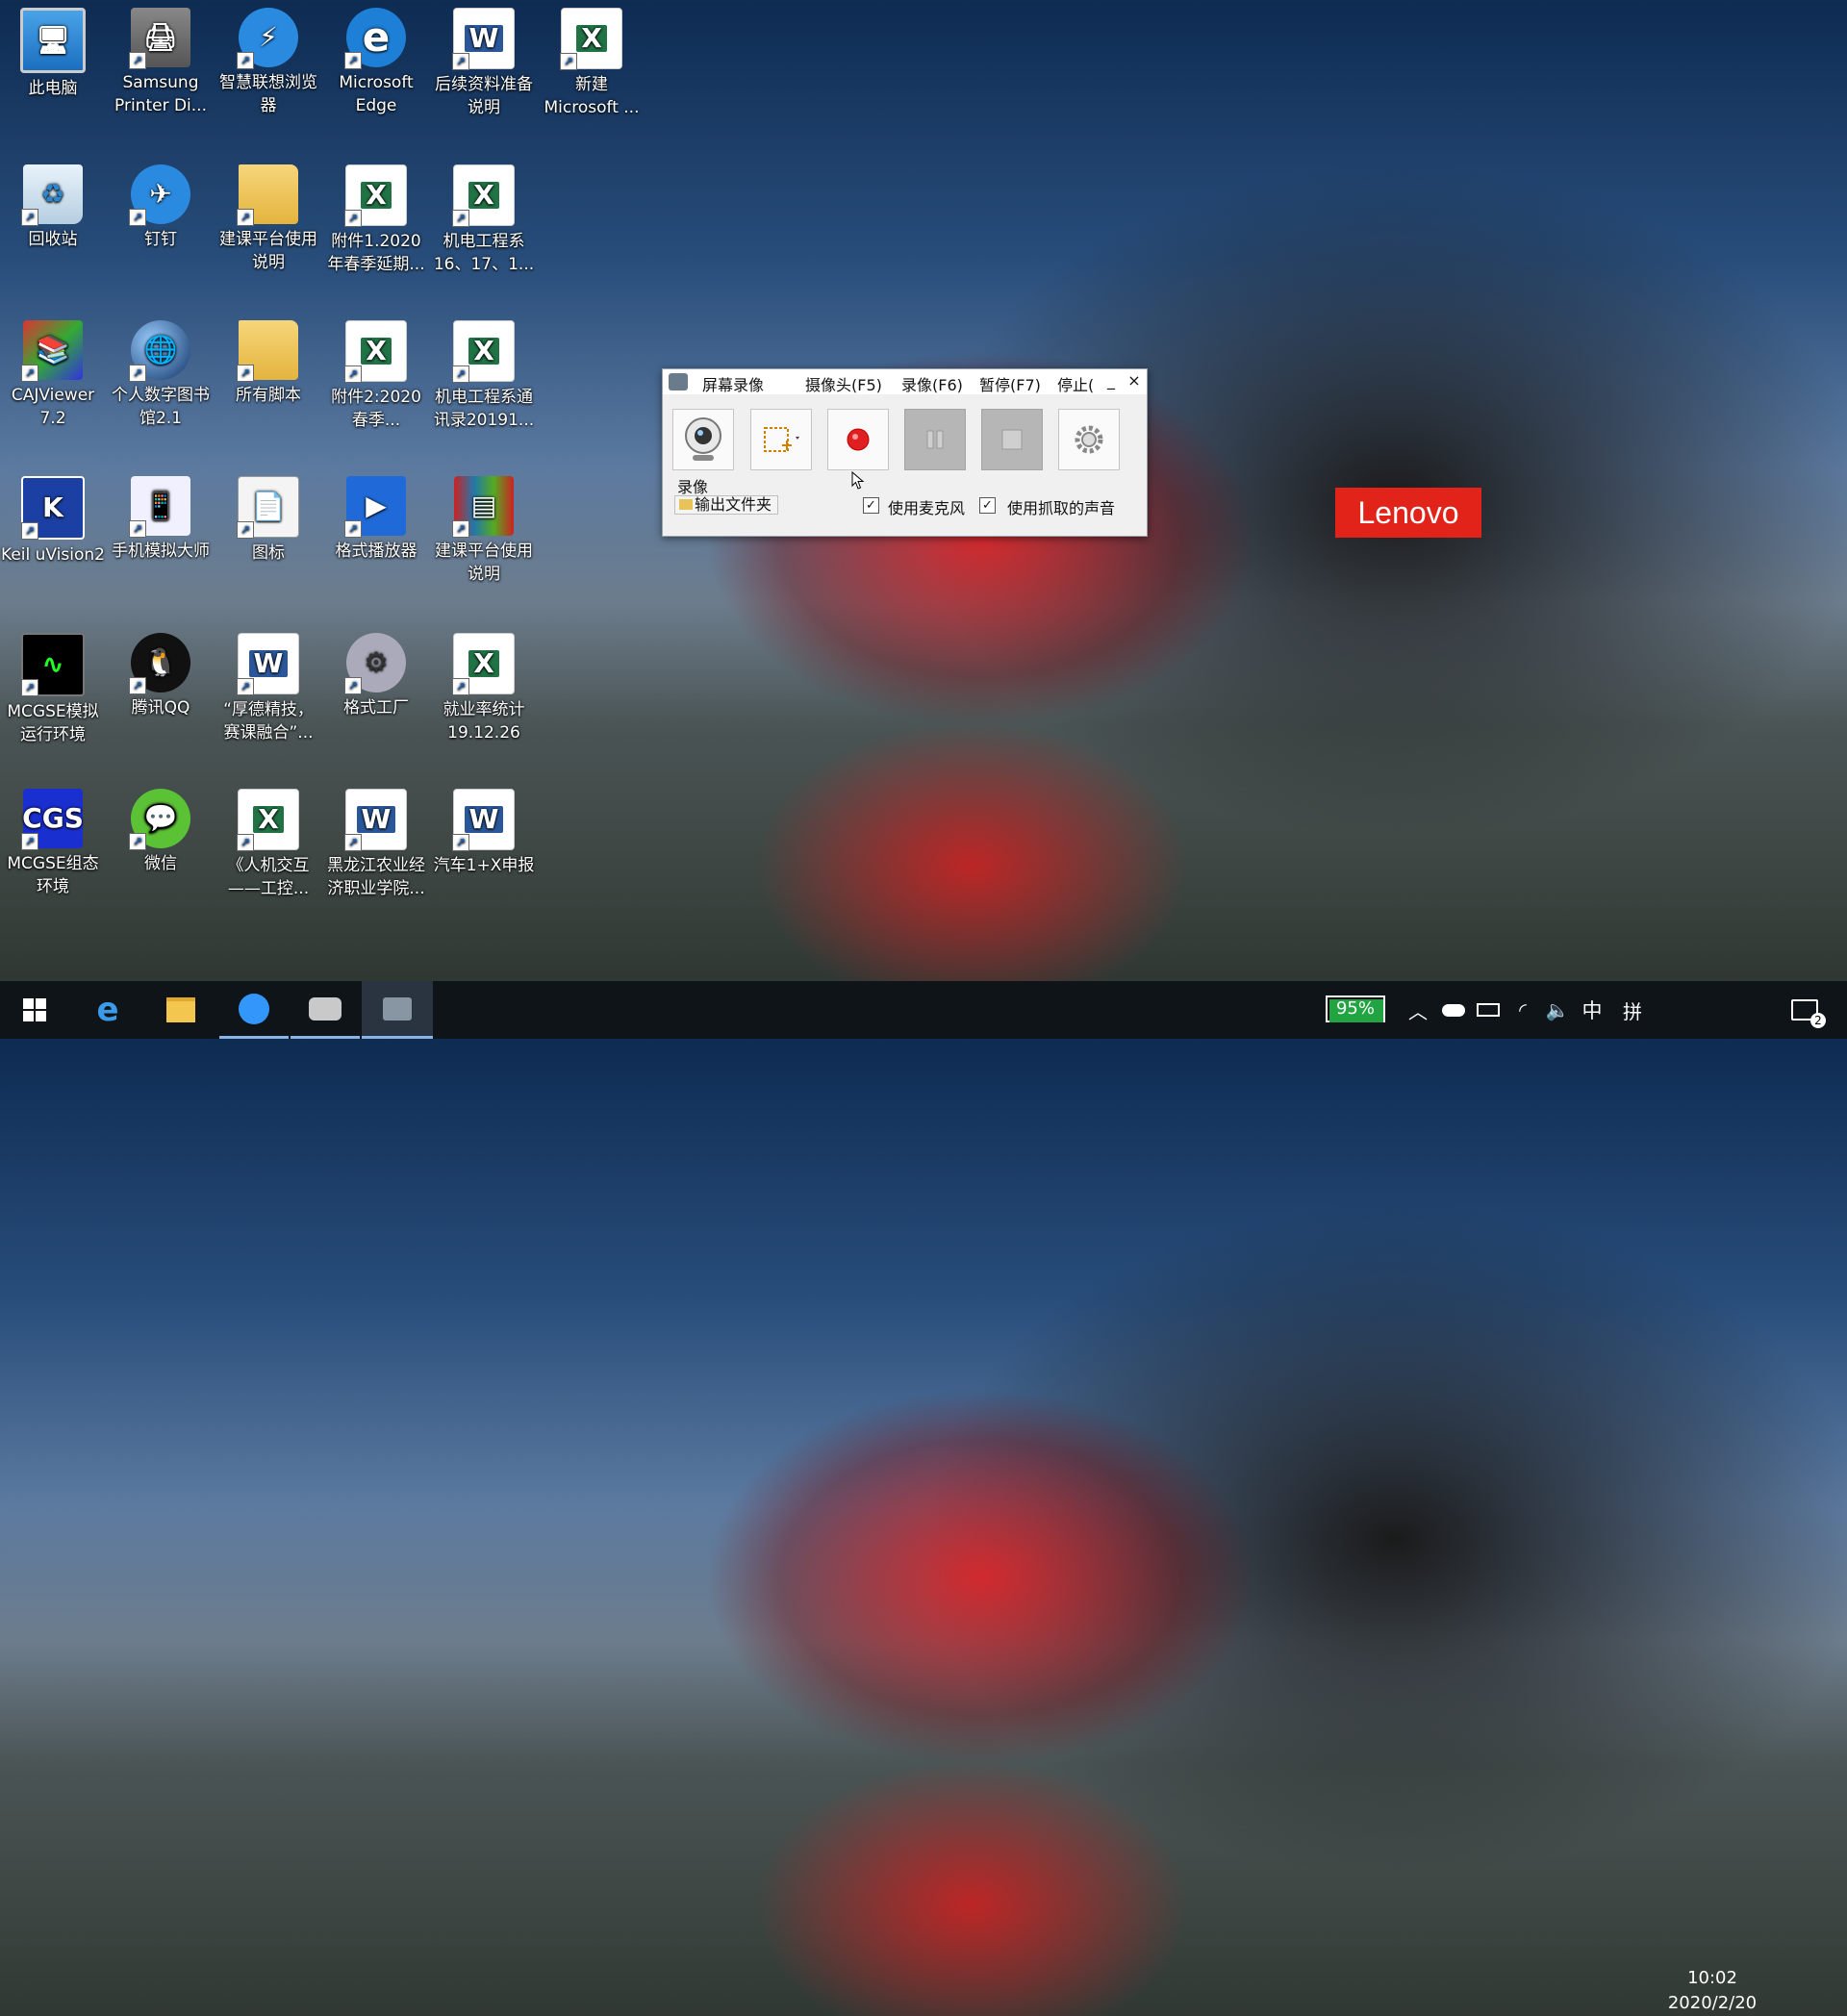 This screenshot has height=2016, width=1847. Describe the element at coordinates (1633, 1010) in the screenshot. I see `ime-mode: 拼` at that location.